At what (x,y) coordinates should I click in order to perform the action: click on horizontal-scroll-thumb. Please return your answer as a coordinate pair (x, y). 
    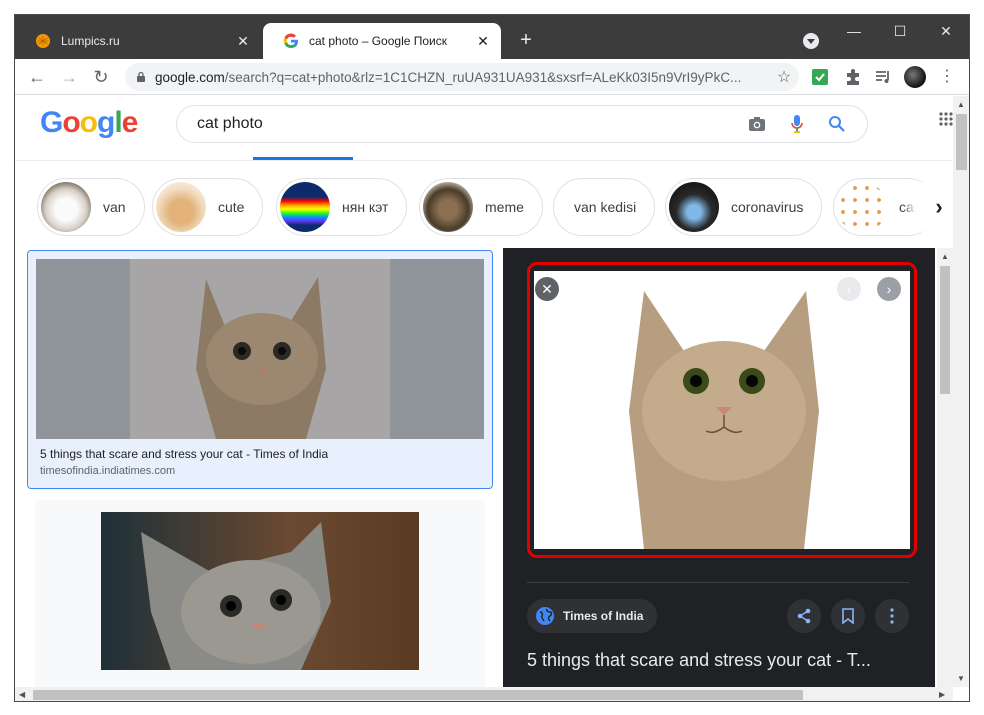
    Looking at the image, I should click on (418, 695).